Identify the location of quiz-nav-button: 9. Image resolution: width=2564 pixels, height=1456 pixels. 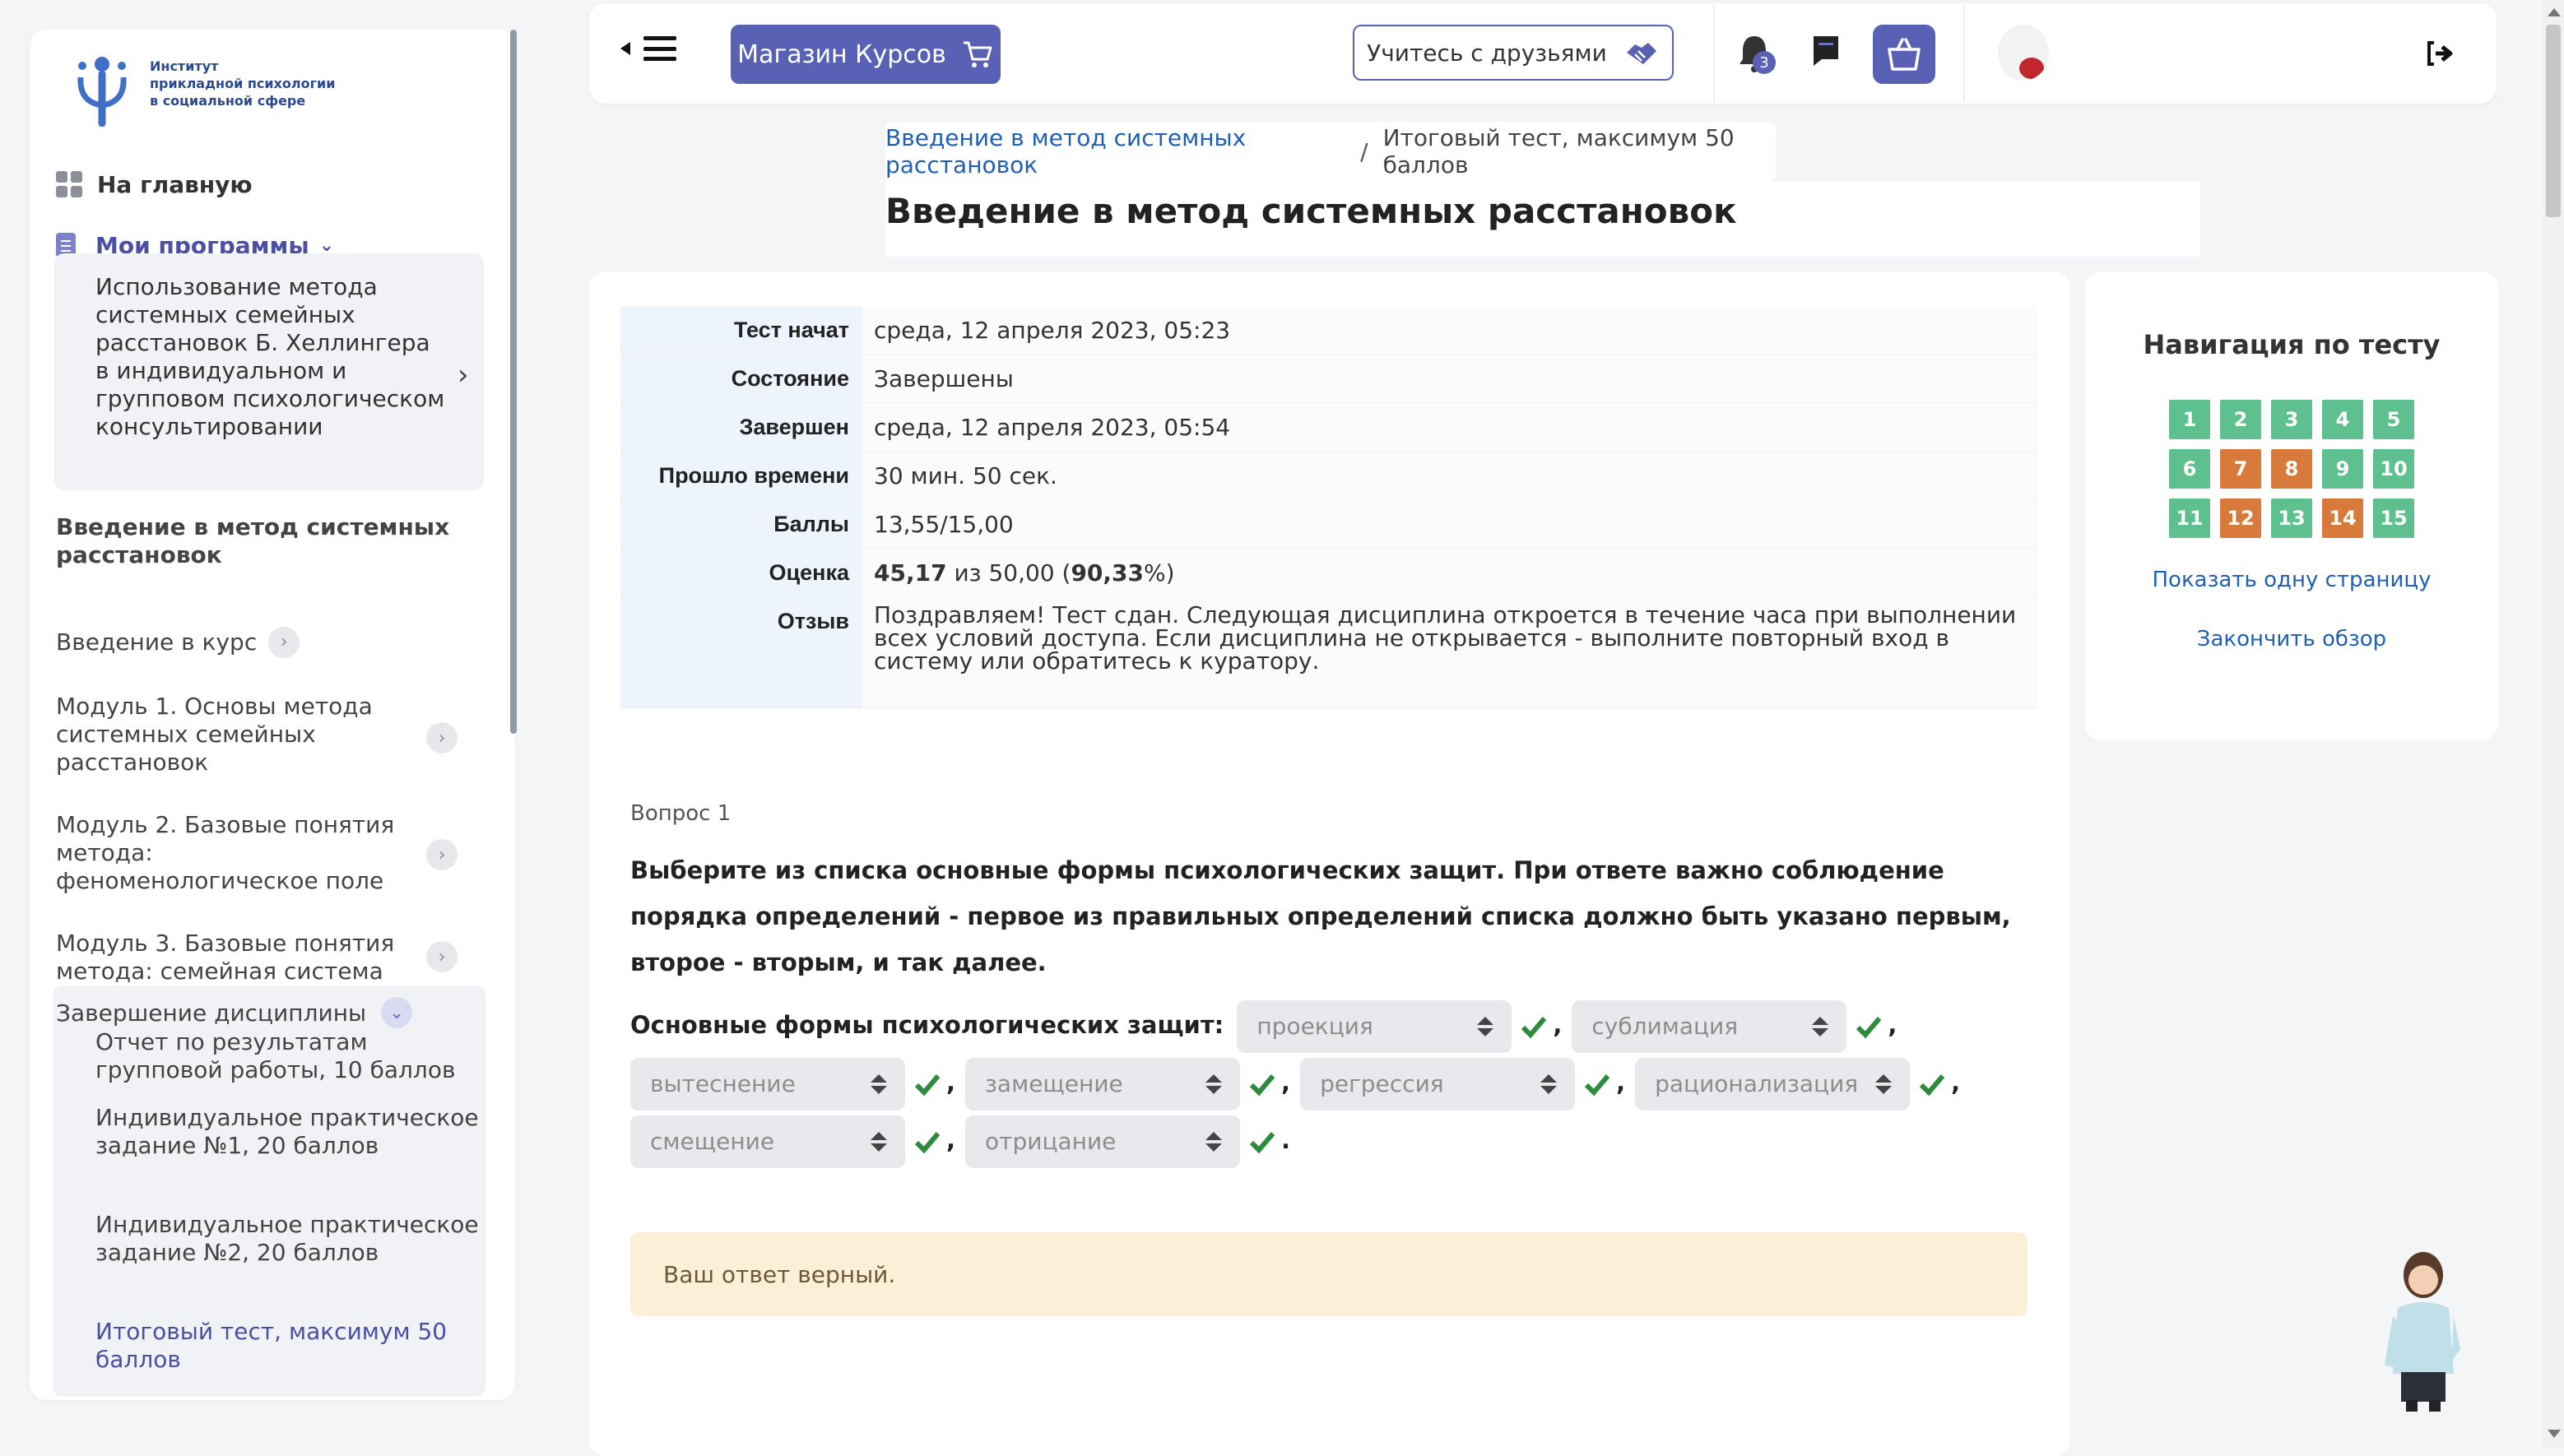
(2343, 469).